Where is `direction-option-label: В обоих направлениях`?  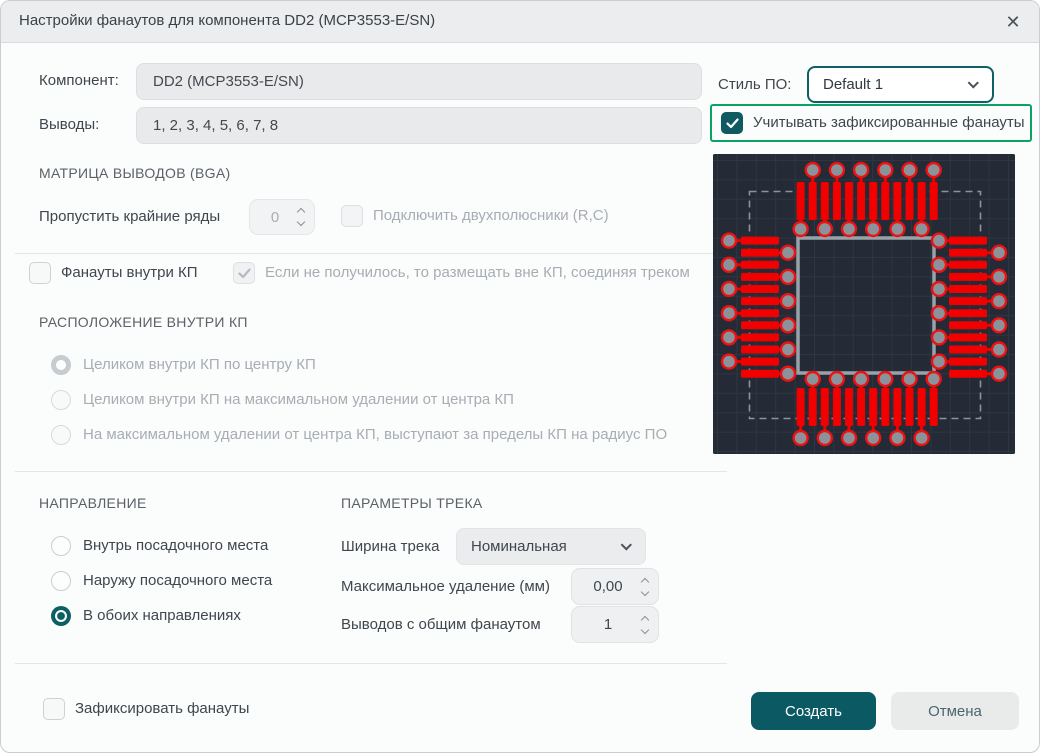
direction-option-label: В обоих направлениях is located at coordinates (162, 615).